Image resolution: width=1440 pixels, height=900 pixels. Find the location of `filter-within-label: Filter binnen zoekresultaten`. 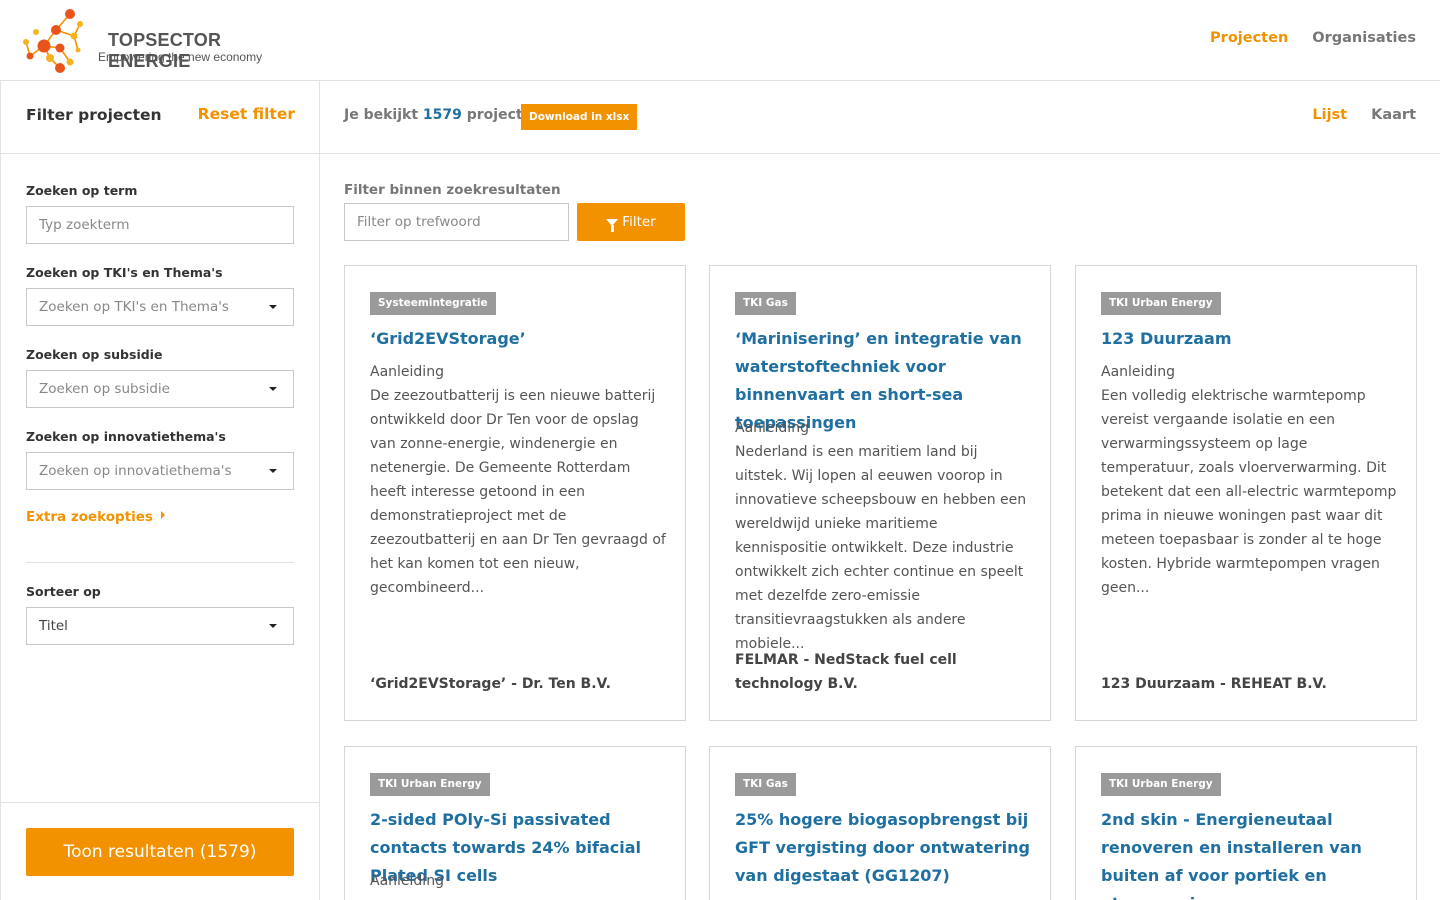

filter-within-label: Filter binnen zoekresultaten is located at coordinates (452, 190).